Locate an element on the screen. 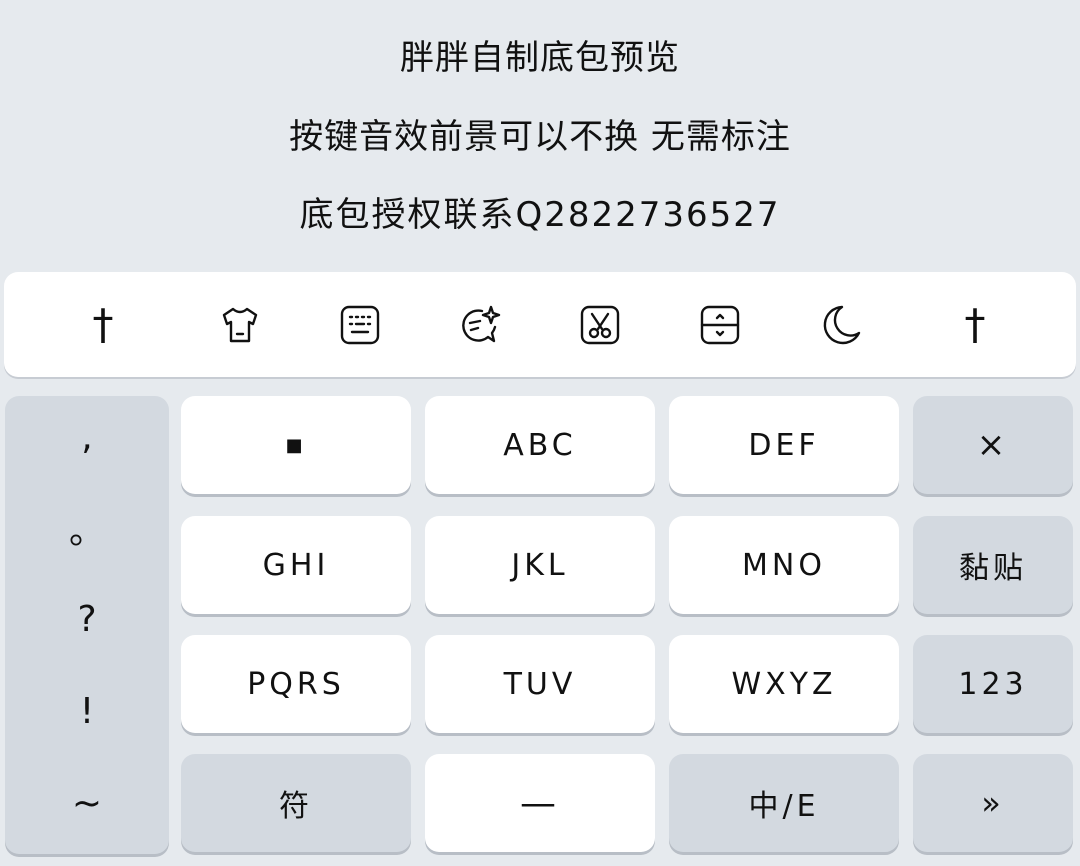 The height and width of the screenshot is (866, 1080). numbers-button: 123 is located at coordinates (993, 684).